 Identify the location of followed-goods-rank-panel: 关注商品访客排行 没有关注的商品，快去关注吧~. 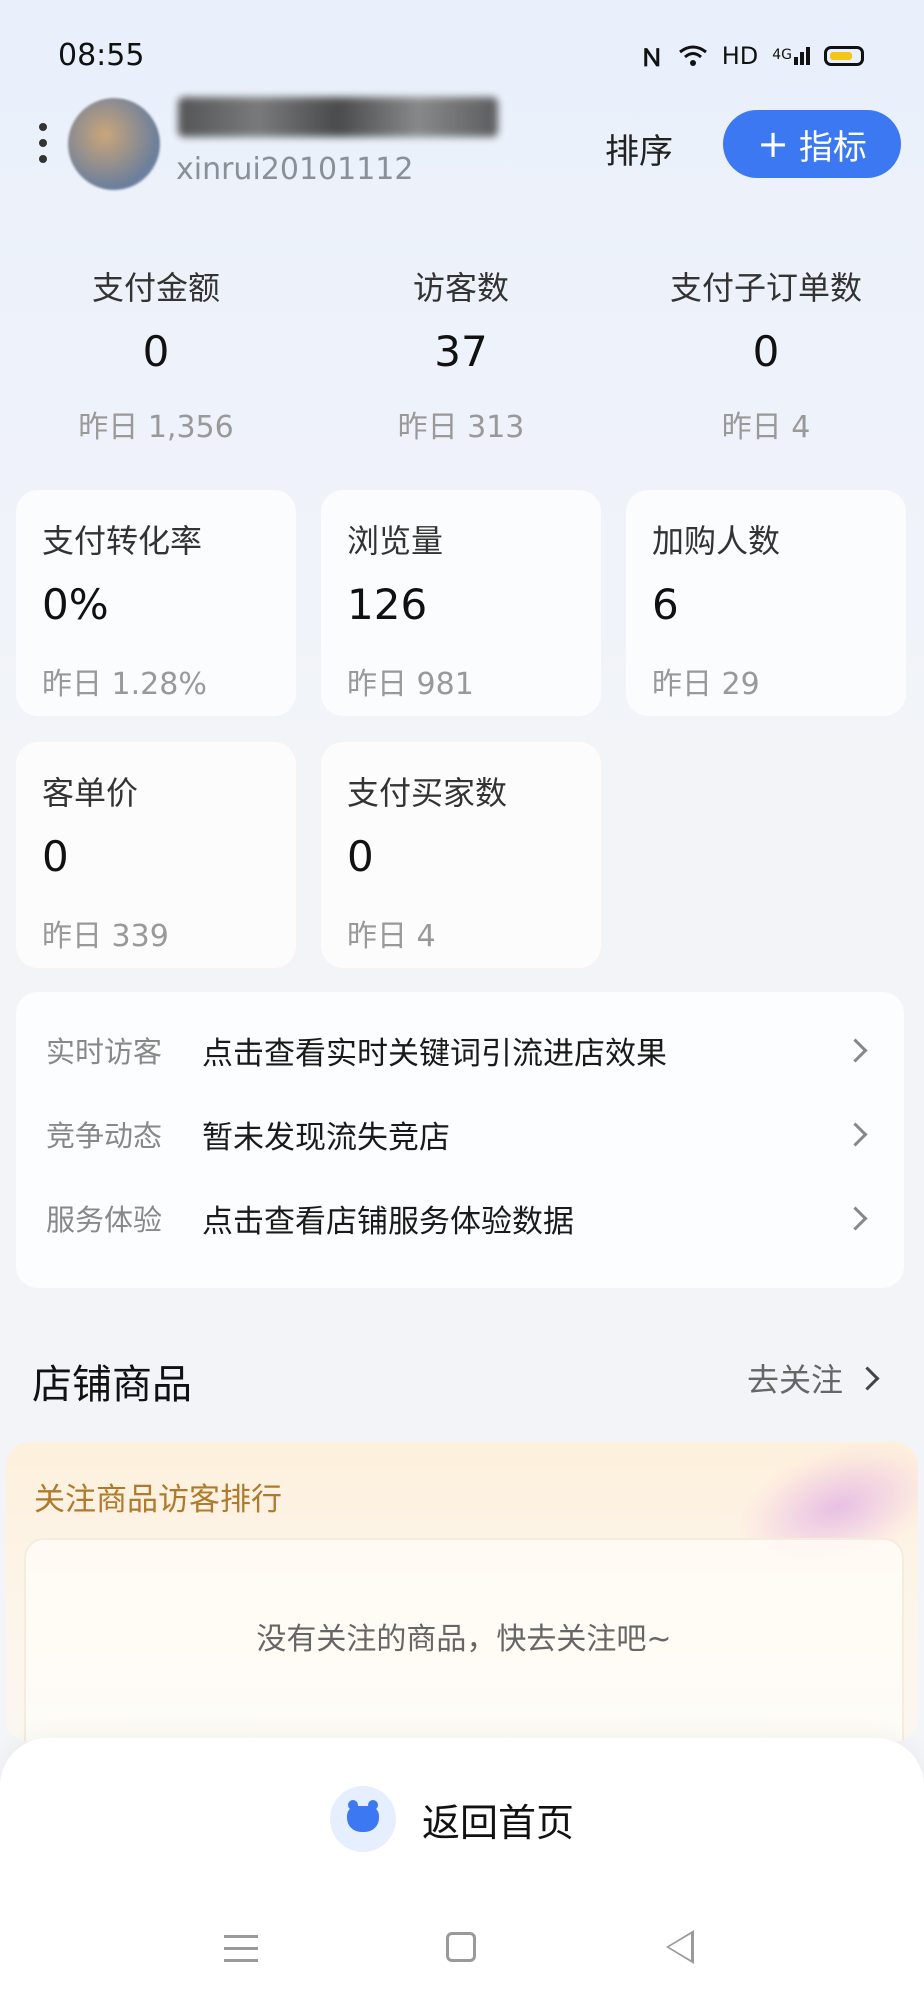
(462, 1592).